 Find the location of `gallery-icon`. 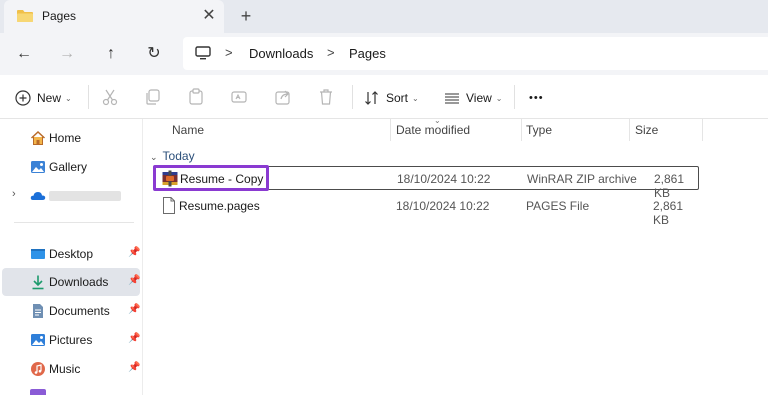

gallery-icon is located at coordinates (38, 167).